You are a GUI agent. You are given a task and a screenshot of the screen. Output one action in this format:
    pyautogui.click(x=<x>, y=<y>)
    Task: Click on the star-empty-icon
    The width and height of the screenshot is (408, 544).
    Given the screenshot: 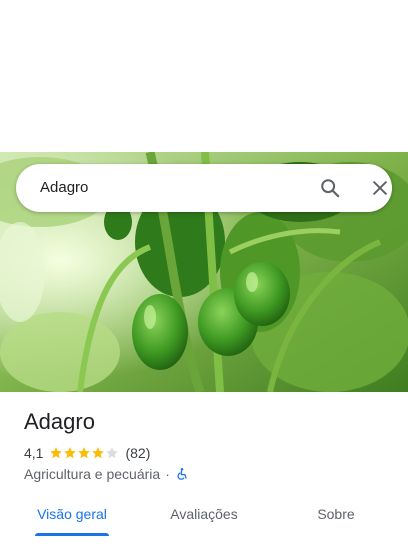 What is the action you would take?
    pyautogui.click(x=112, y=453)
    